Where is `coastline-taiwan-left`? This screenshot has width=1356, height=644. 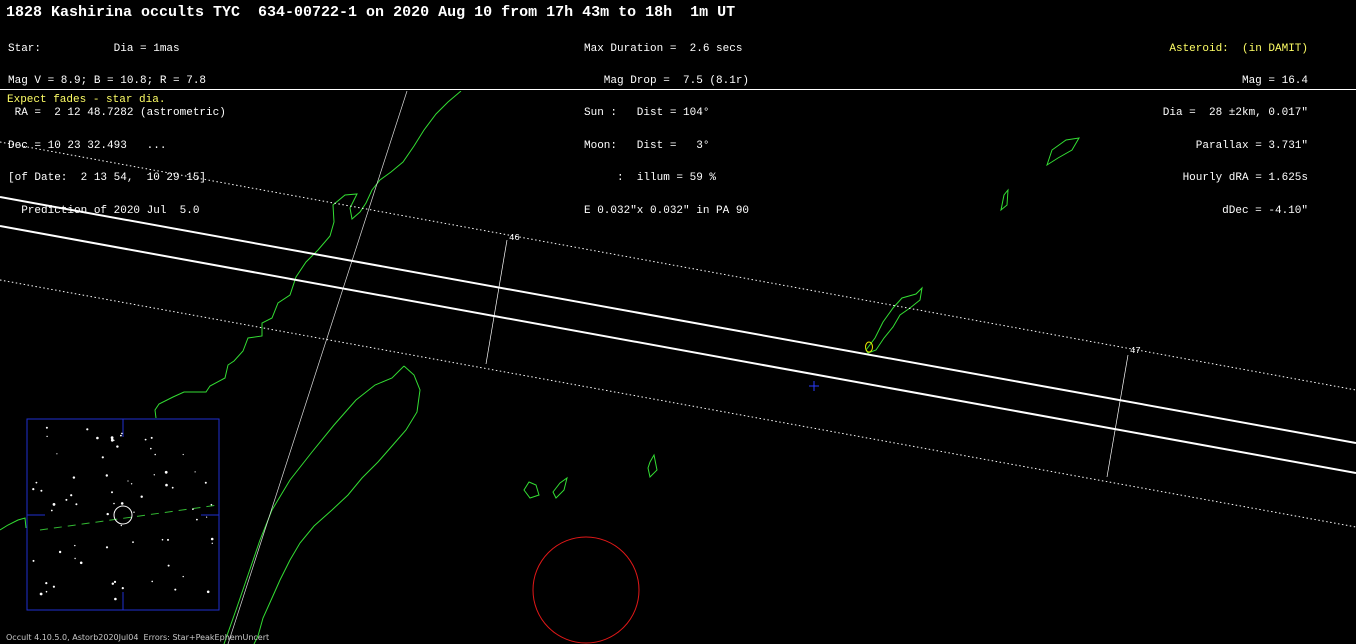
coastline-taiwan-left is located at coordinates (13, 524).